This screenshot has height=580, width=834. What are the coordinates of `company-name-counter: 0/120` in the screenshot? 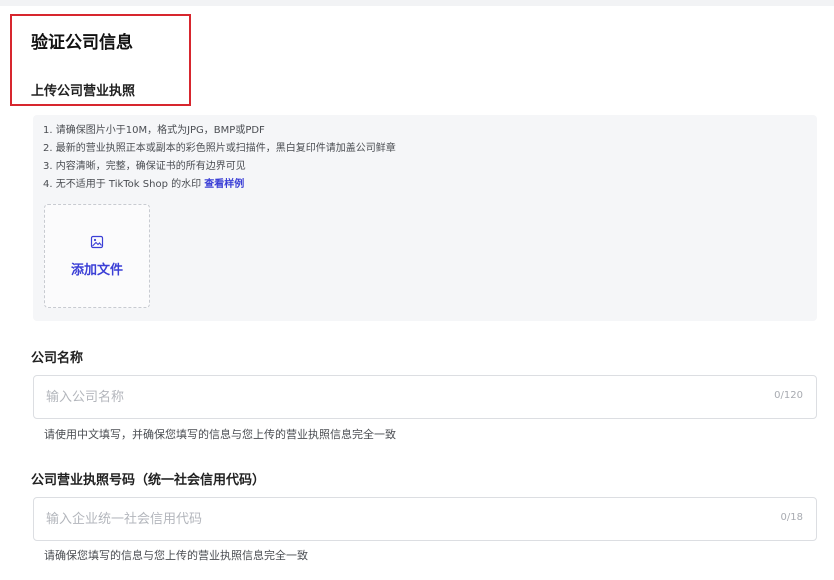 It's located at (788, 395).